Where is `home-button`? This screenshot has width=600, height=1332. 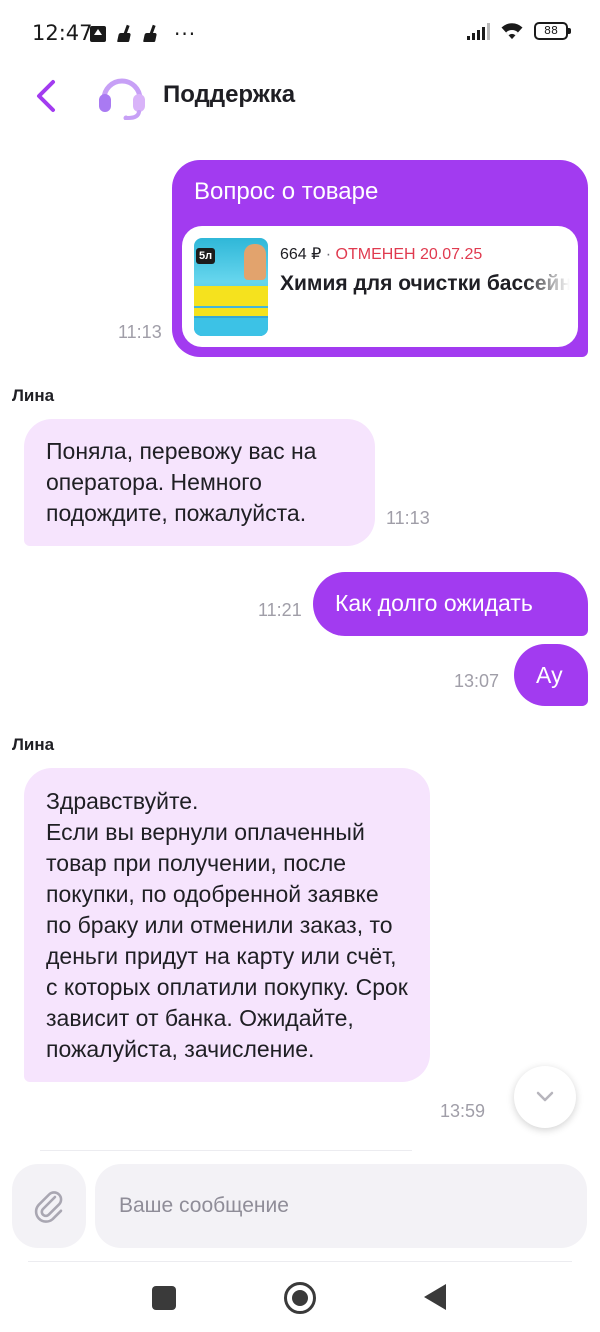
home-button is located at coordinates (300, 1298).